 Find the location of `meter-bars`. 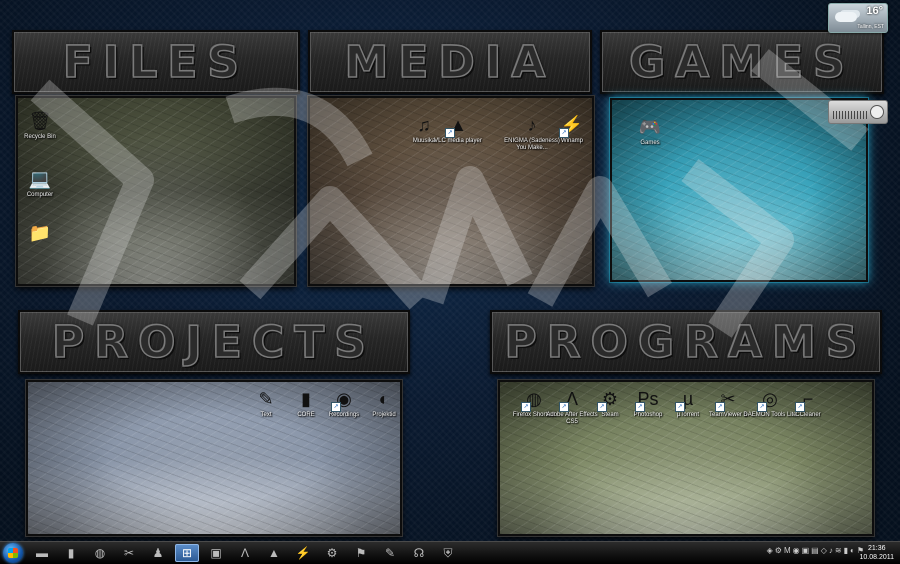

meter-bars is located at coordinates (851, 115).